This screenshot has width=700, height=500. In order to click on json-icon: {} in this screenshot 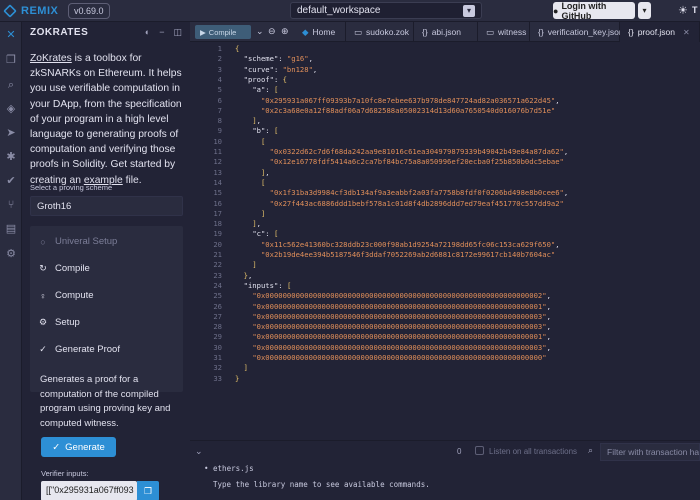, I will do `click(631, 32)`.